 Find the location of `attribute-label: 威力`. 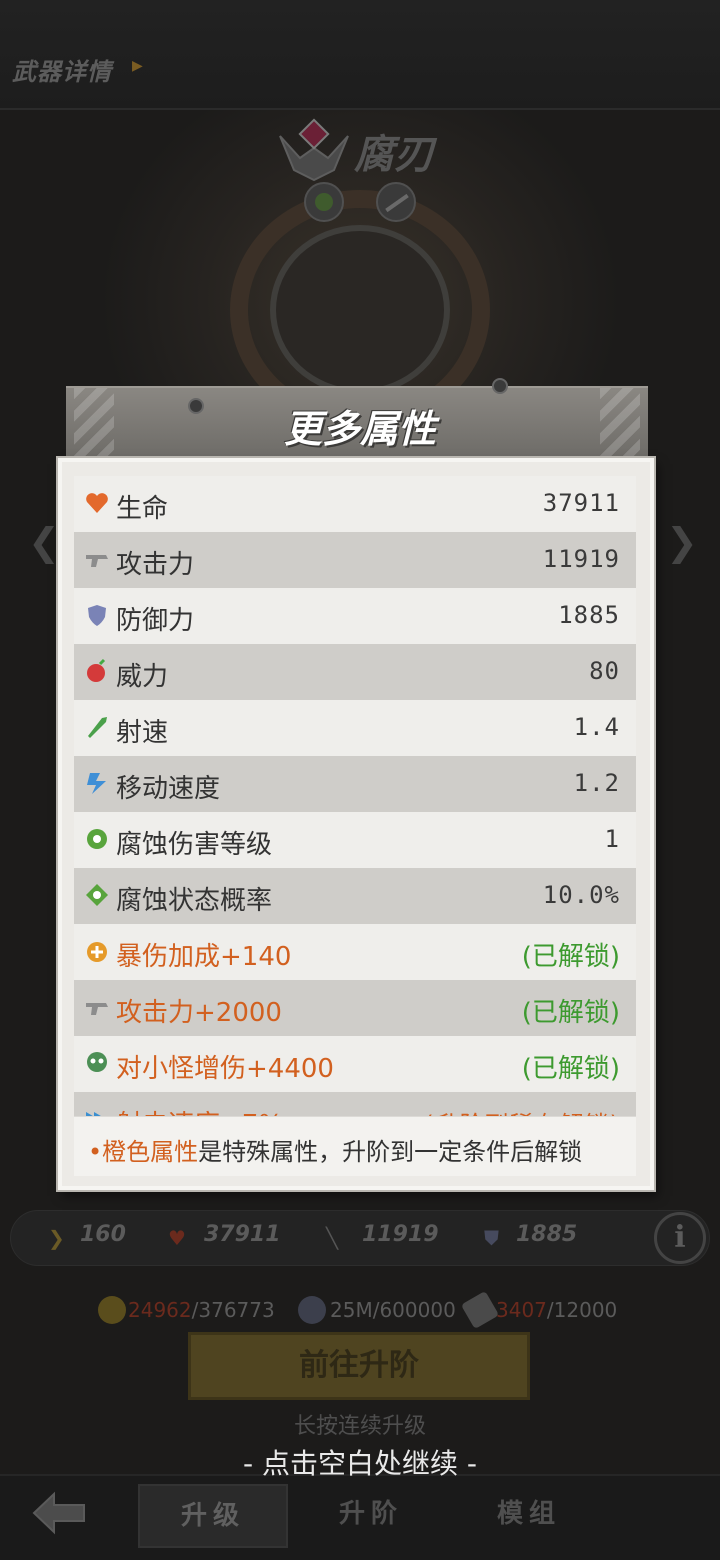

attribute-label: 威力 is located at coordinates (142, 677).